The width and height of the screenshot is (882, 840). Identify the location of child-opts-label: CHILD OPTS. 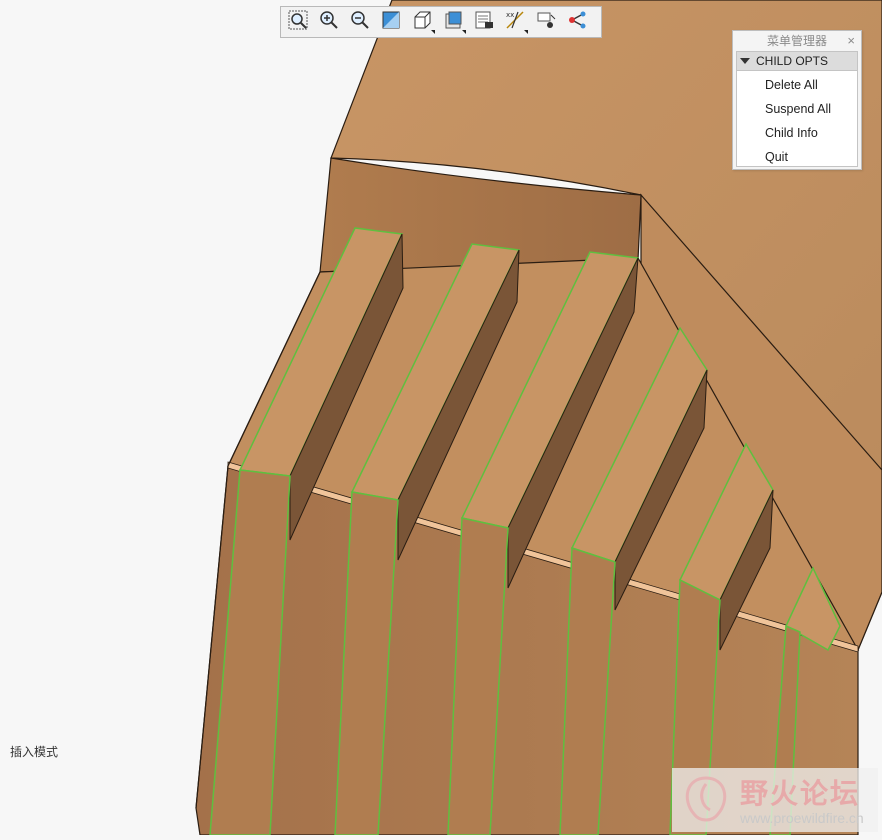
(792, 61).